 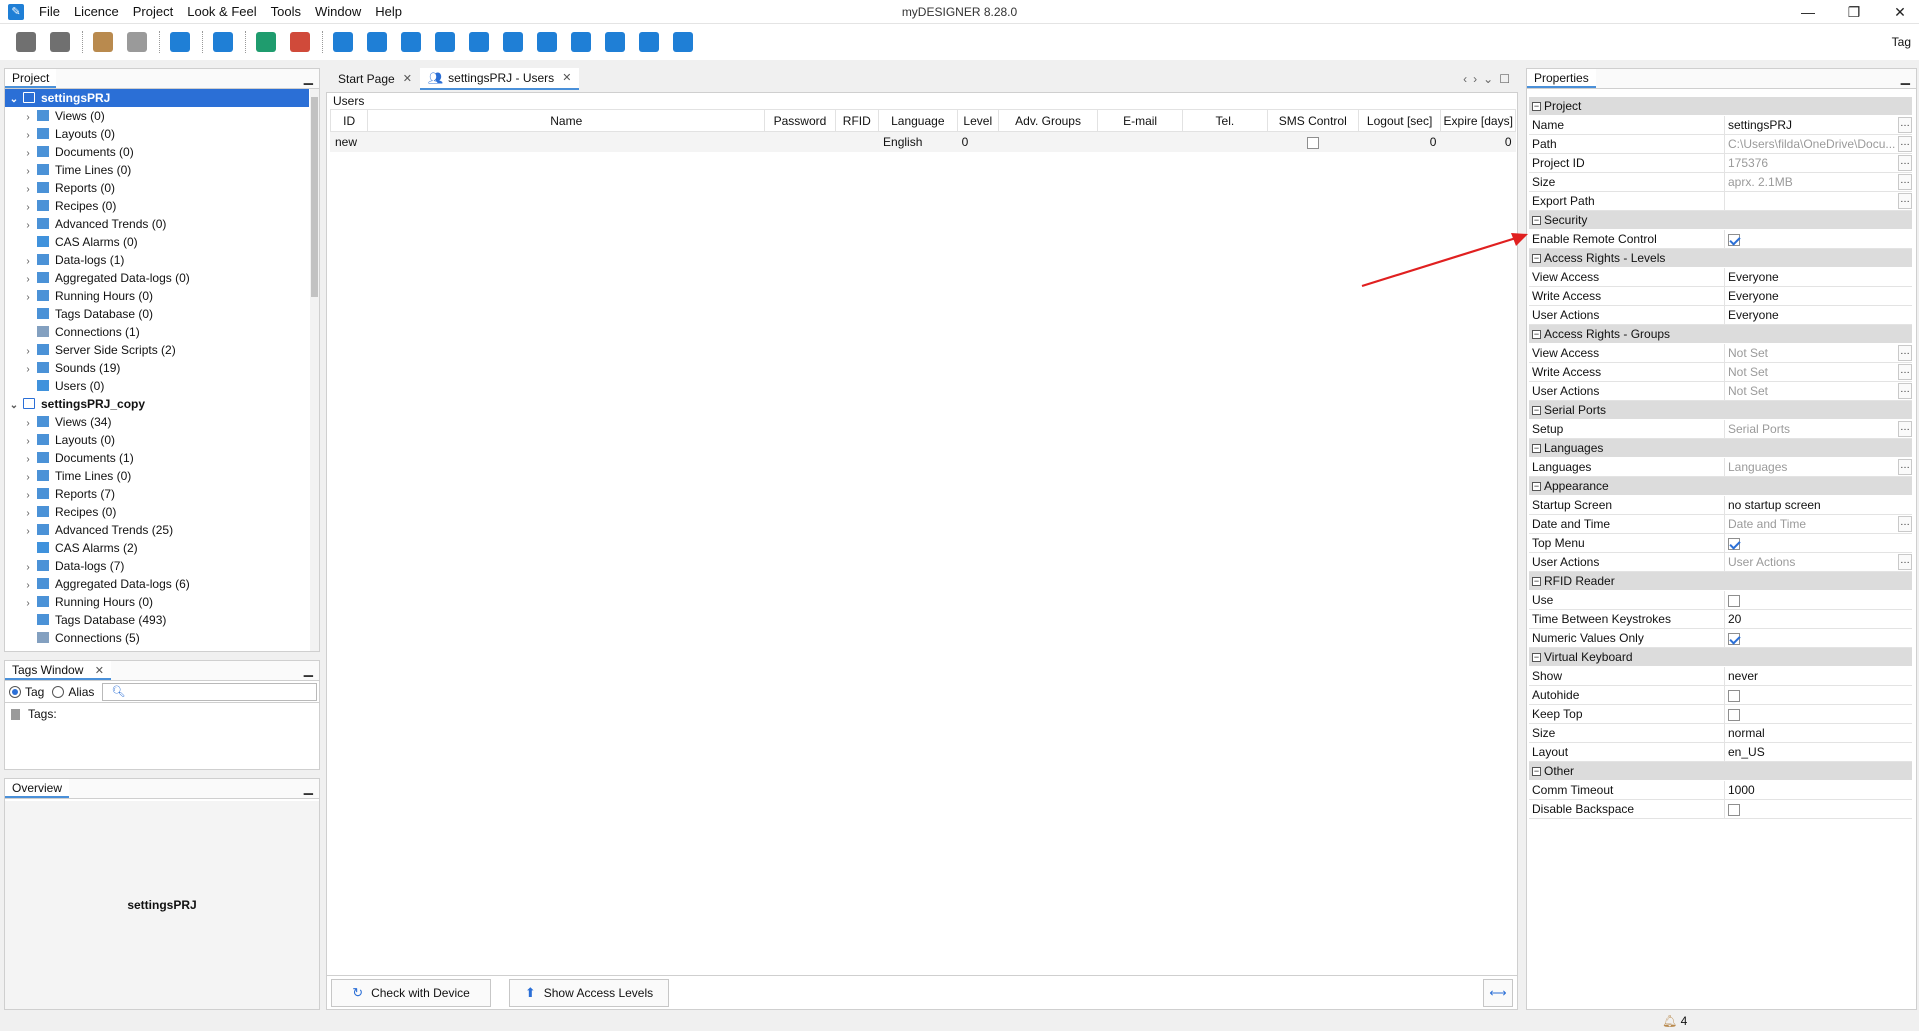 What do you see at coordinates (566, 120) in the screenshot?
I see `column-header: Name` at bounding box center [566, 120].